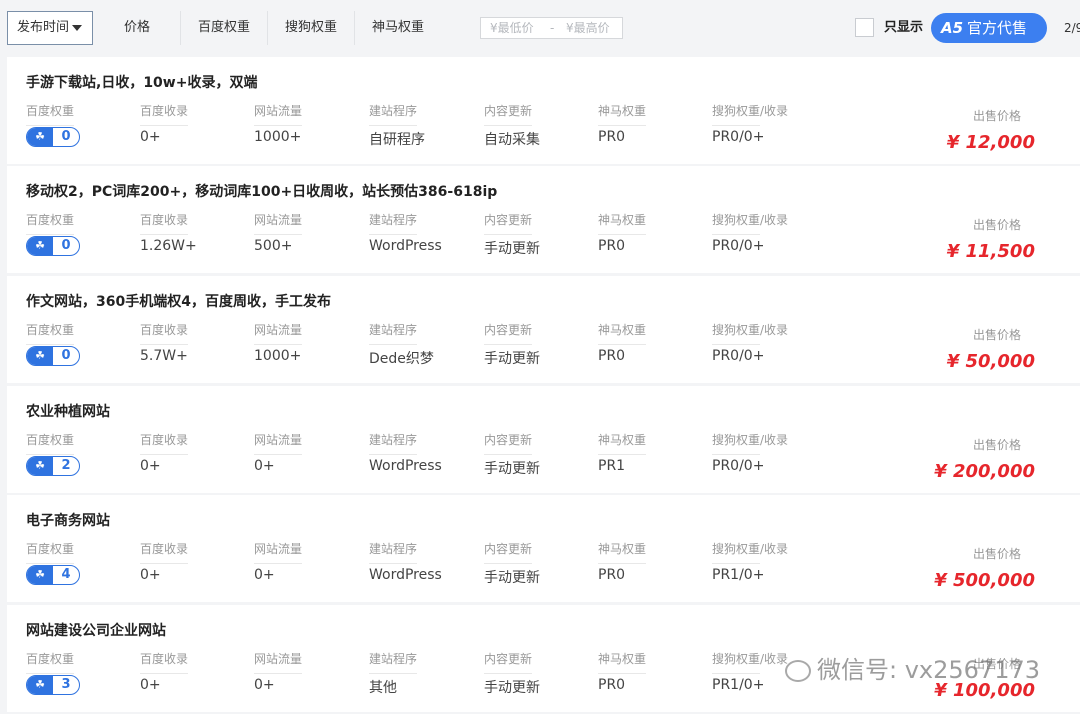  Describe the element at coordinates (397, 140) in the screenshot. I see `cms-value: 自研程序` at that location.